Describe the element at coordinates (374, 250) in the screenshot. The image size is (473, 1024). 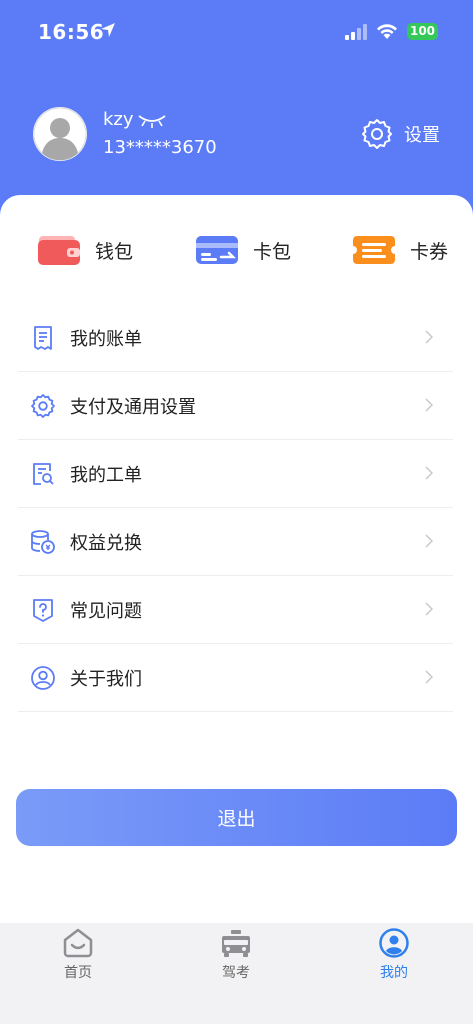
I see `coupon-icon` at that location.